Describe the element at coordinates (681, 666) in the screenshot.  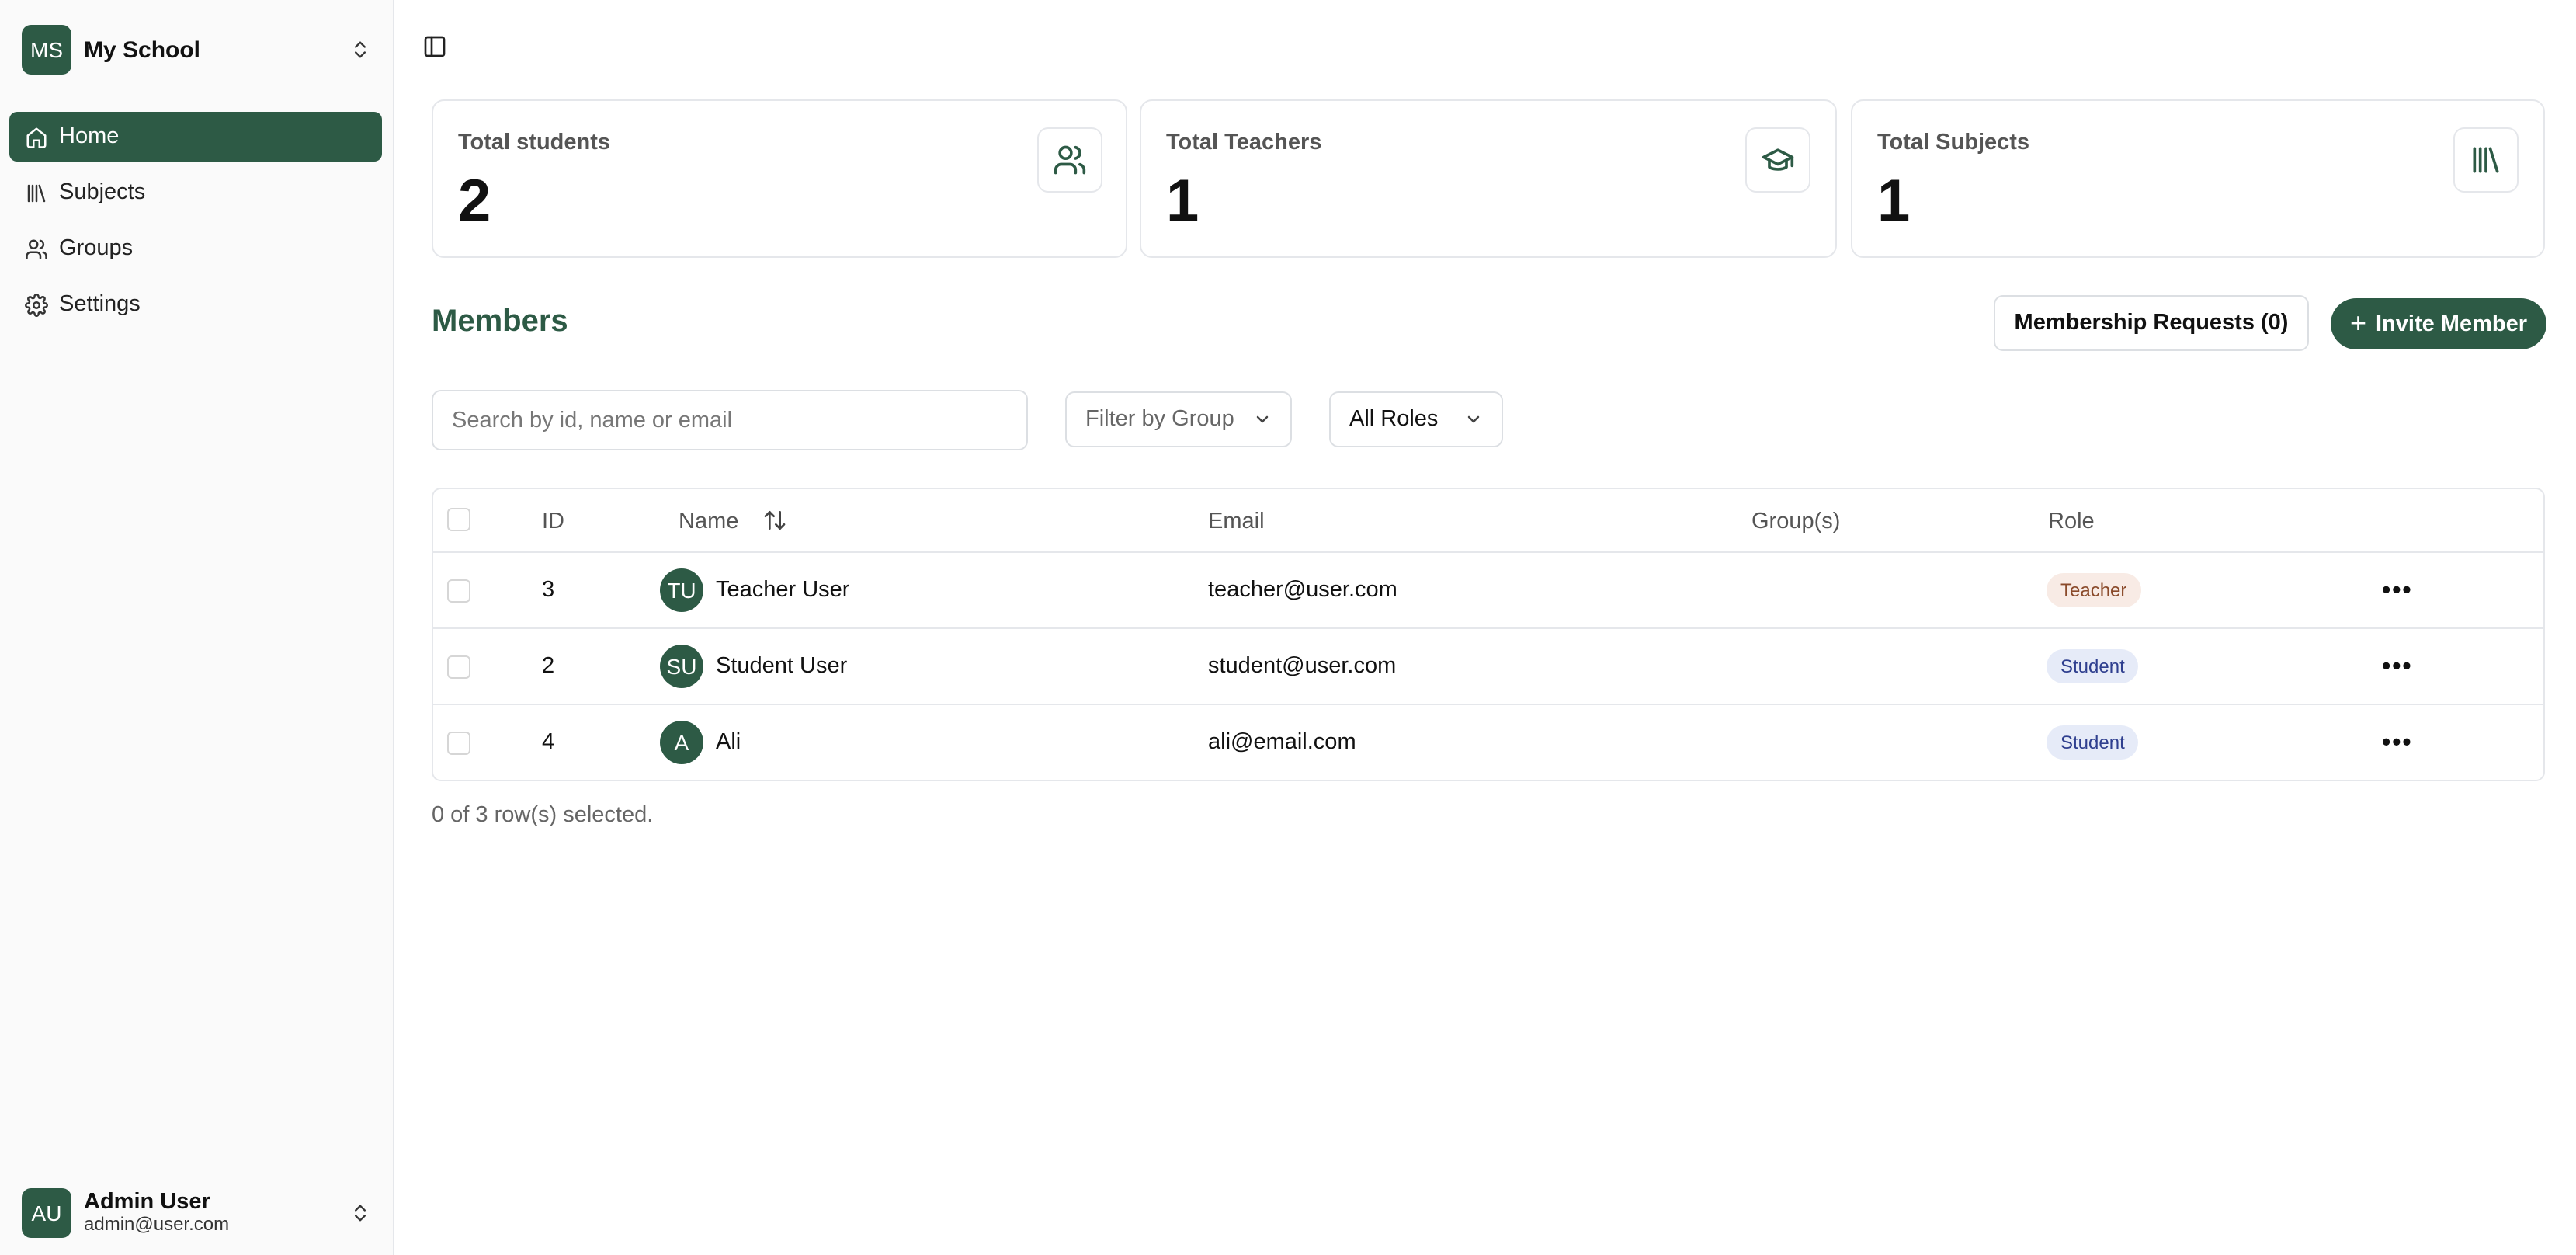
I see `avatar: SU` at that location.